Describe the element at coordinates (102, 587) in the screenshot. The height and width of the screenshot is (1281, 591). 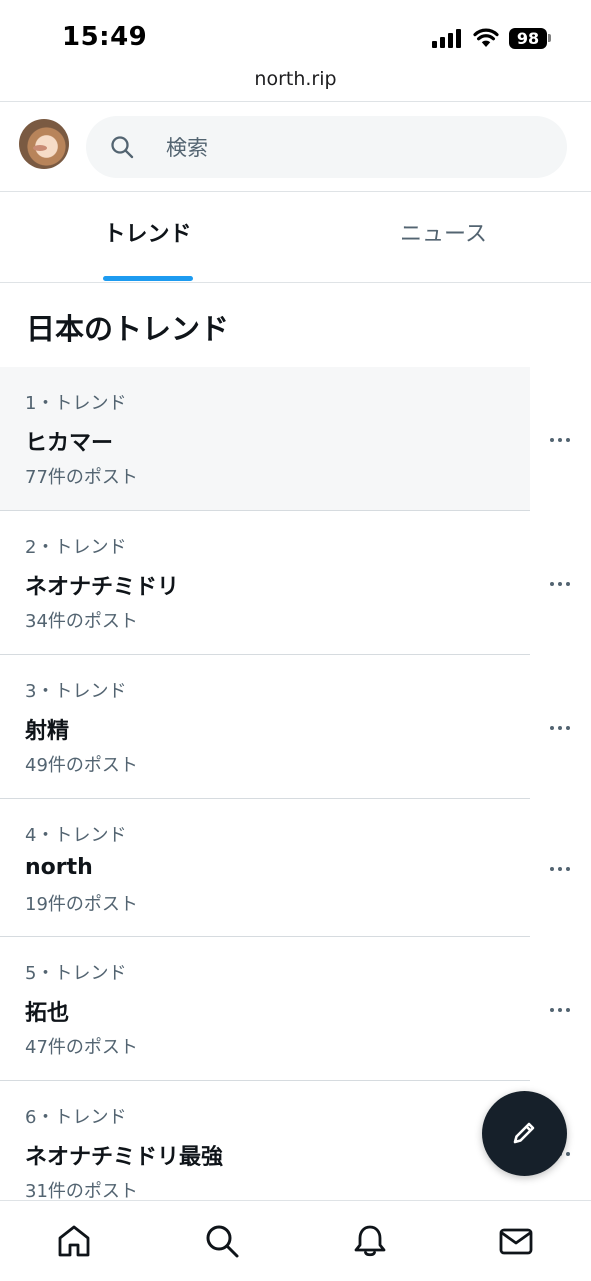
I see `trend-name: ネオナチミドリ` at that location.